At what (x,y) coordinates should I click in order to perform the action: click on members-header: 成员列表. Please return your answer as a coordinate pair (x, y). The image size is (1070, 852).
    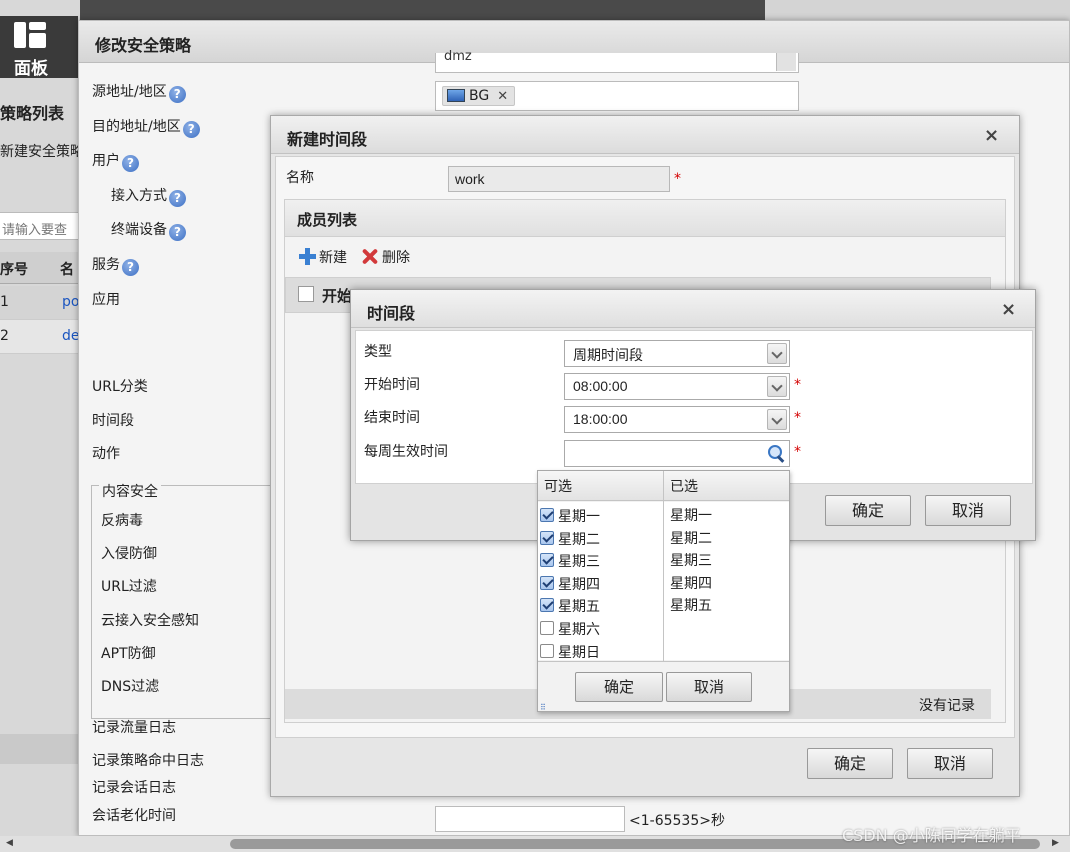
    Looking at the image, I should click on (645, 218).